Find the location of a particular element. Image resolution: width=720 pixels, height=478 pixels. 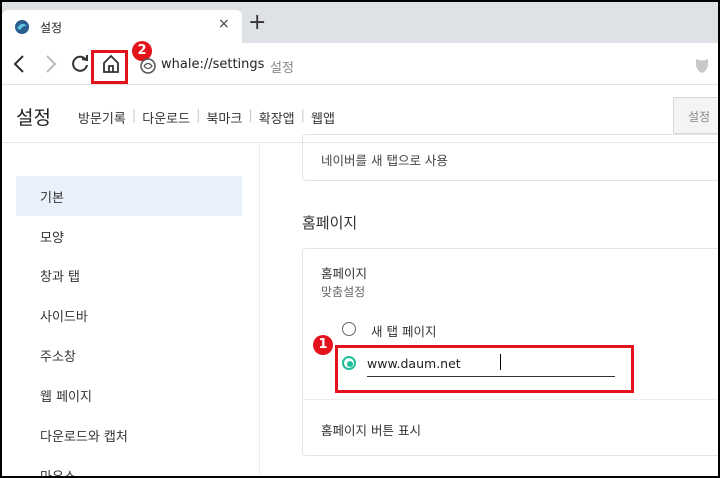

nav-webapps: 웹앱 is located at coordinates (323, 117).